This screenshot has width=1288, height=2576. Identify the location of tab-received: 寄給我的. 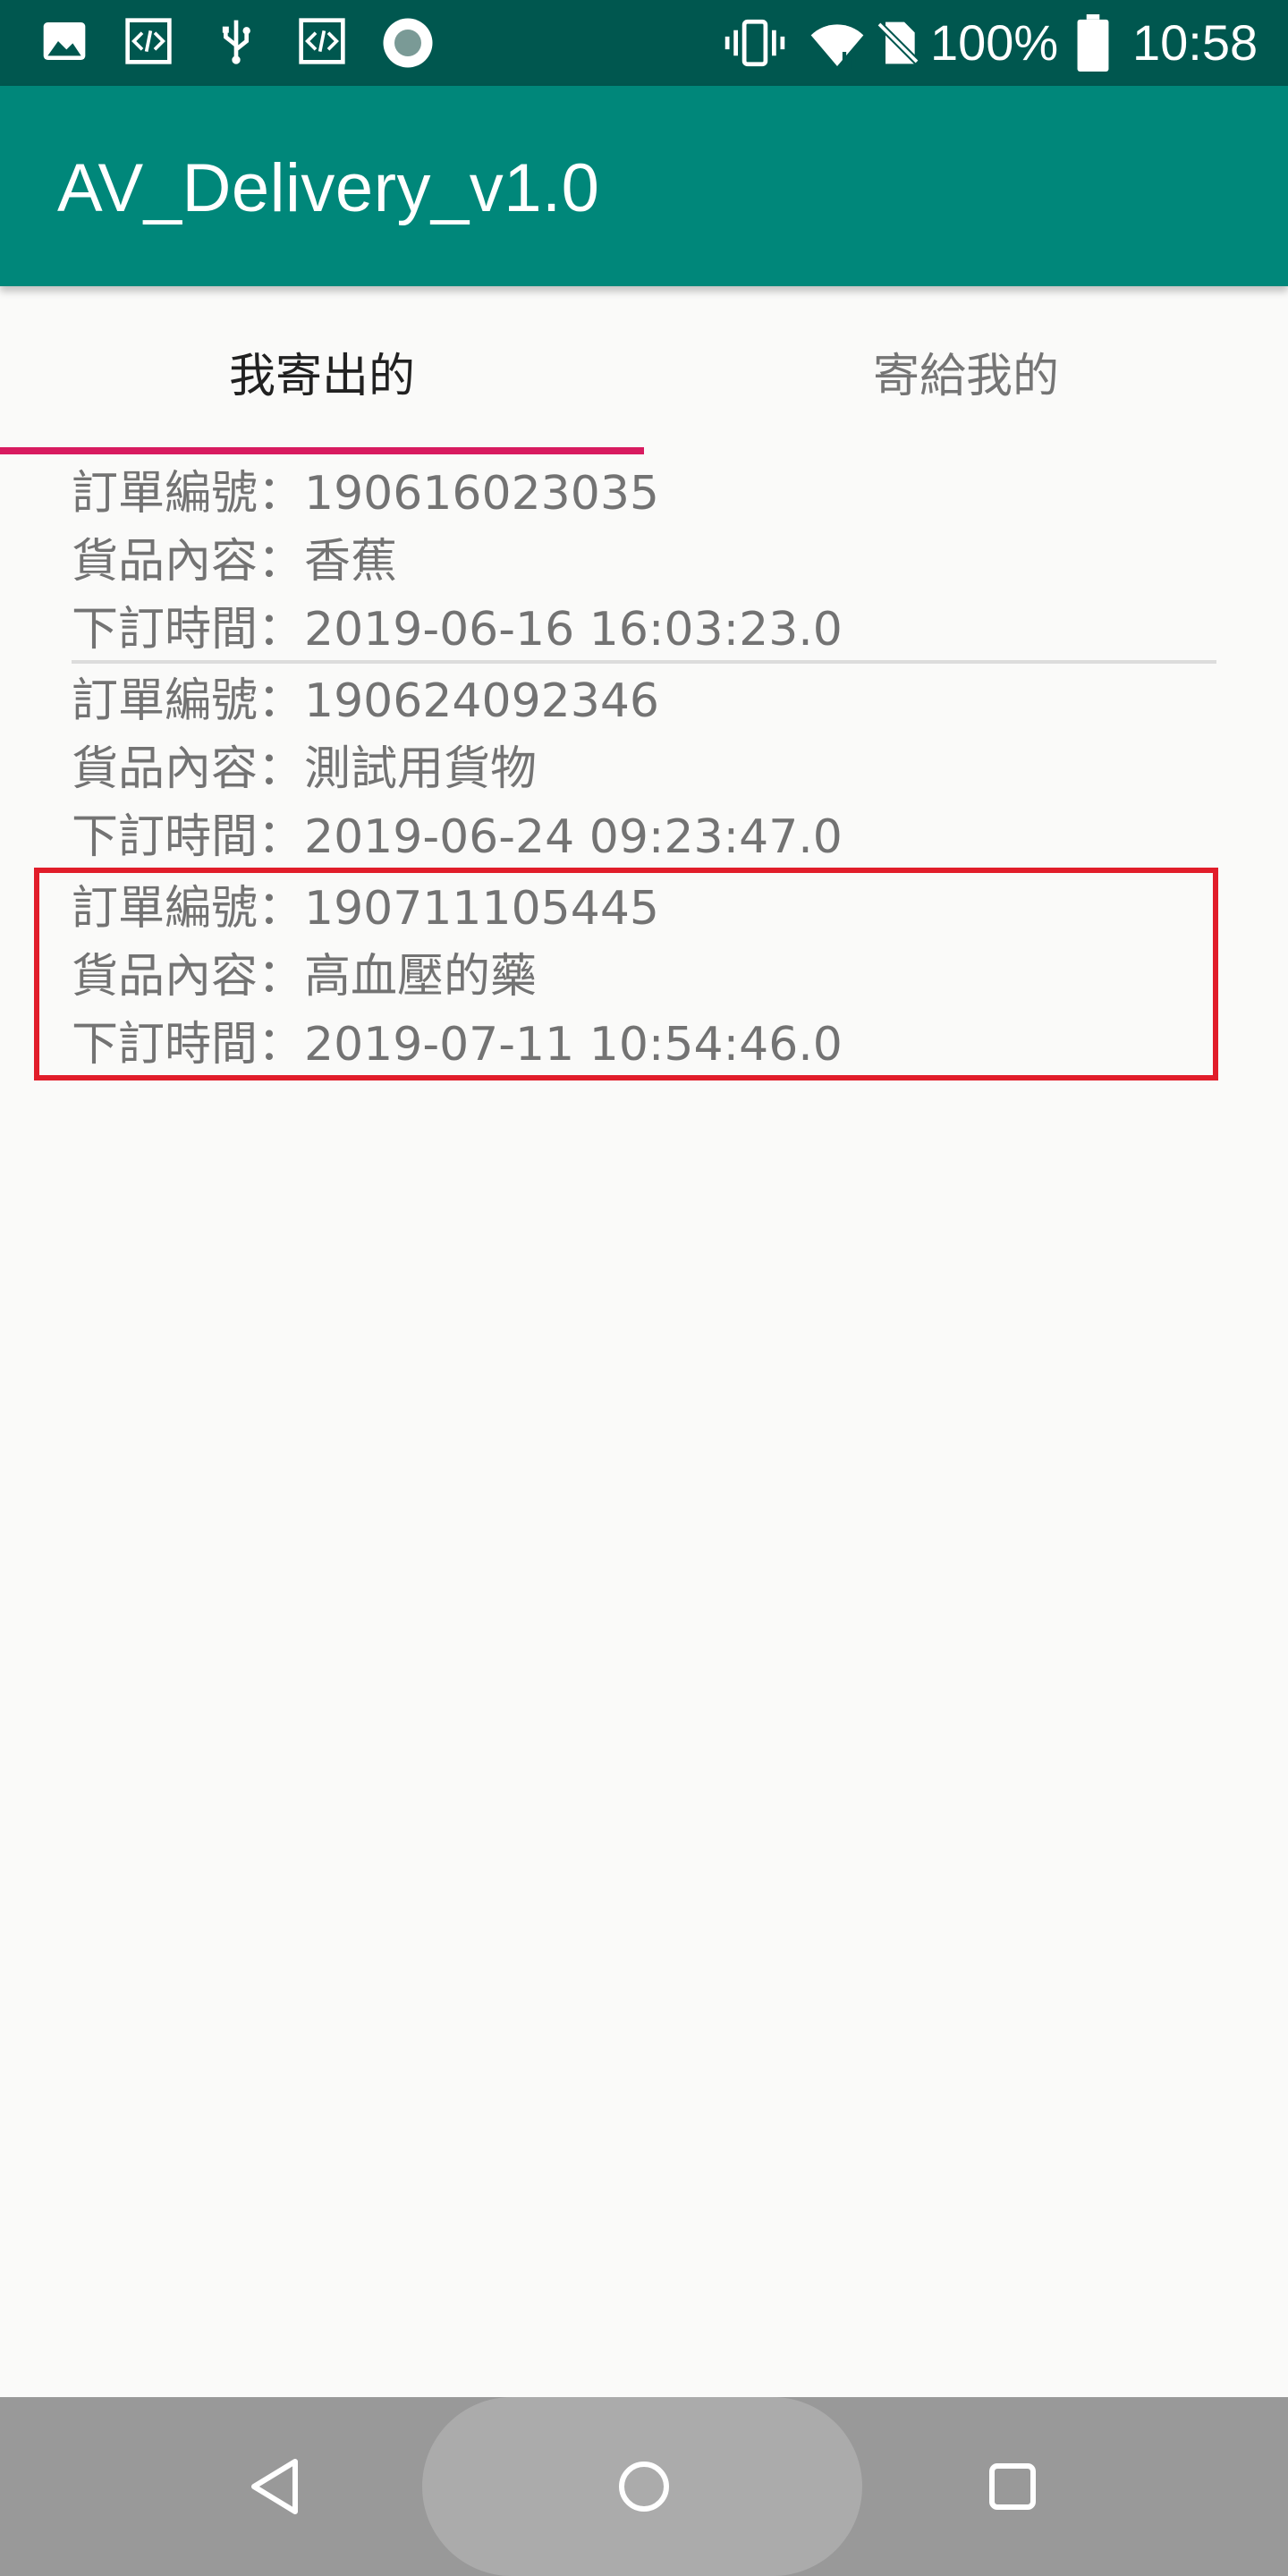
(966, 371).